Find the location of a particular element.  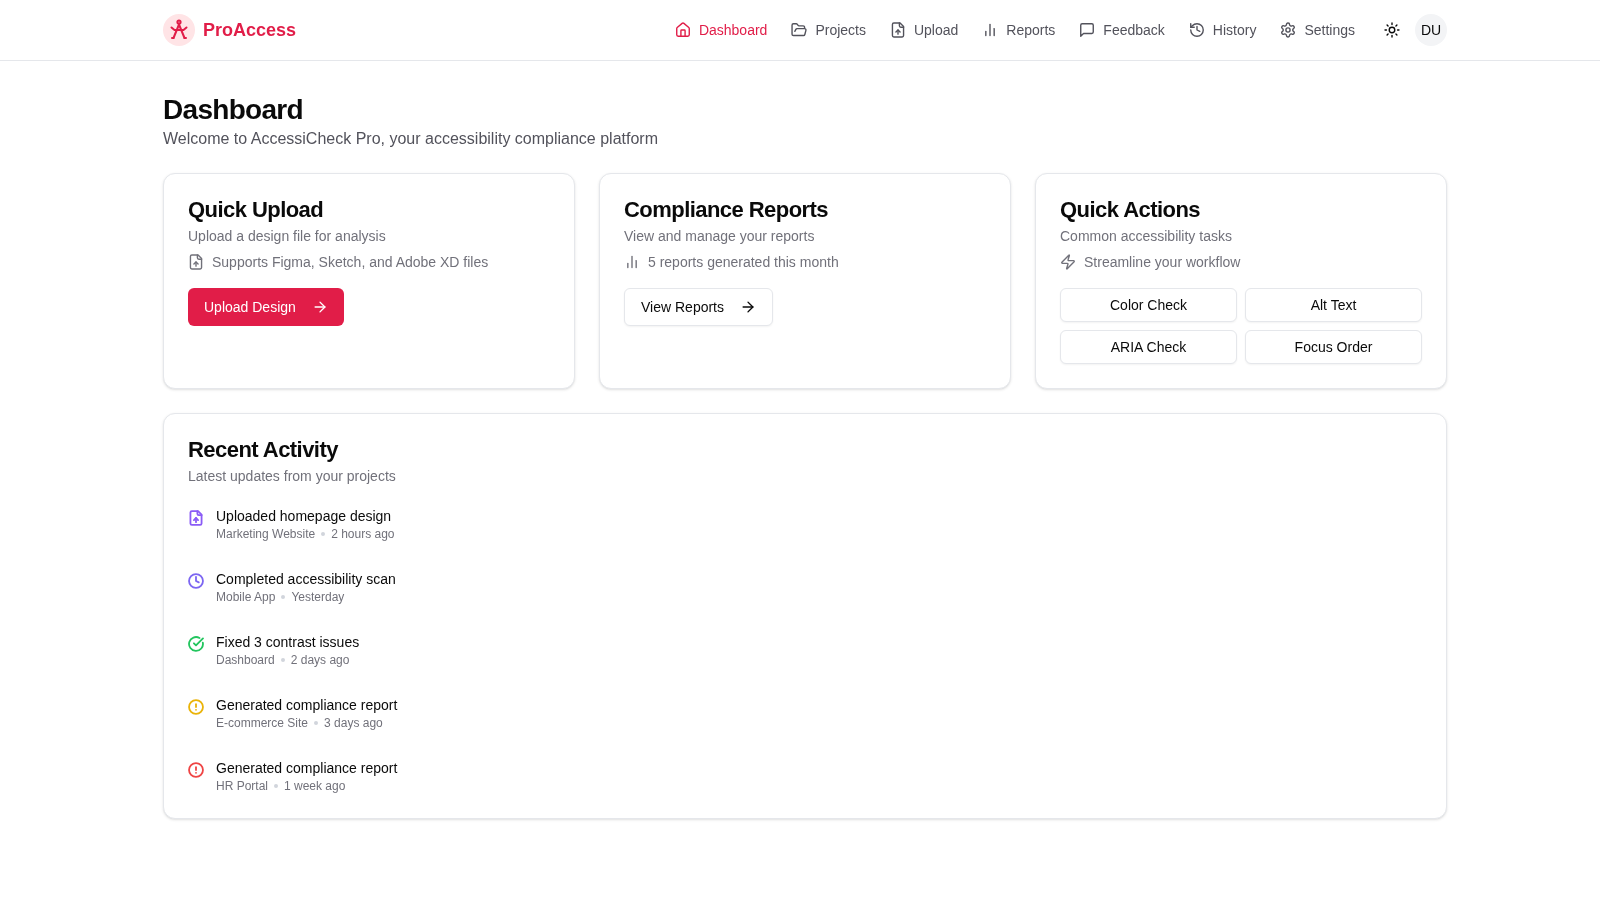

nav-link: Settings is located at coordinates (1317, 30).